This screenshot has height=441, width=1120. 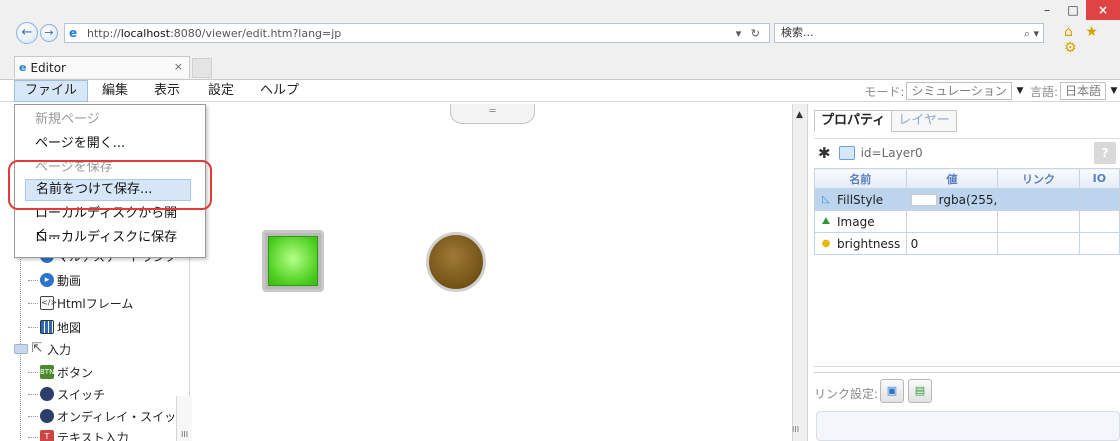 I want to click on canvas-vertical-scrollbar: ▲, so click(x=800, y=272).